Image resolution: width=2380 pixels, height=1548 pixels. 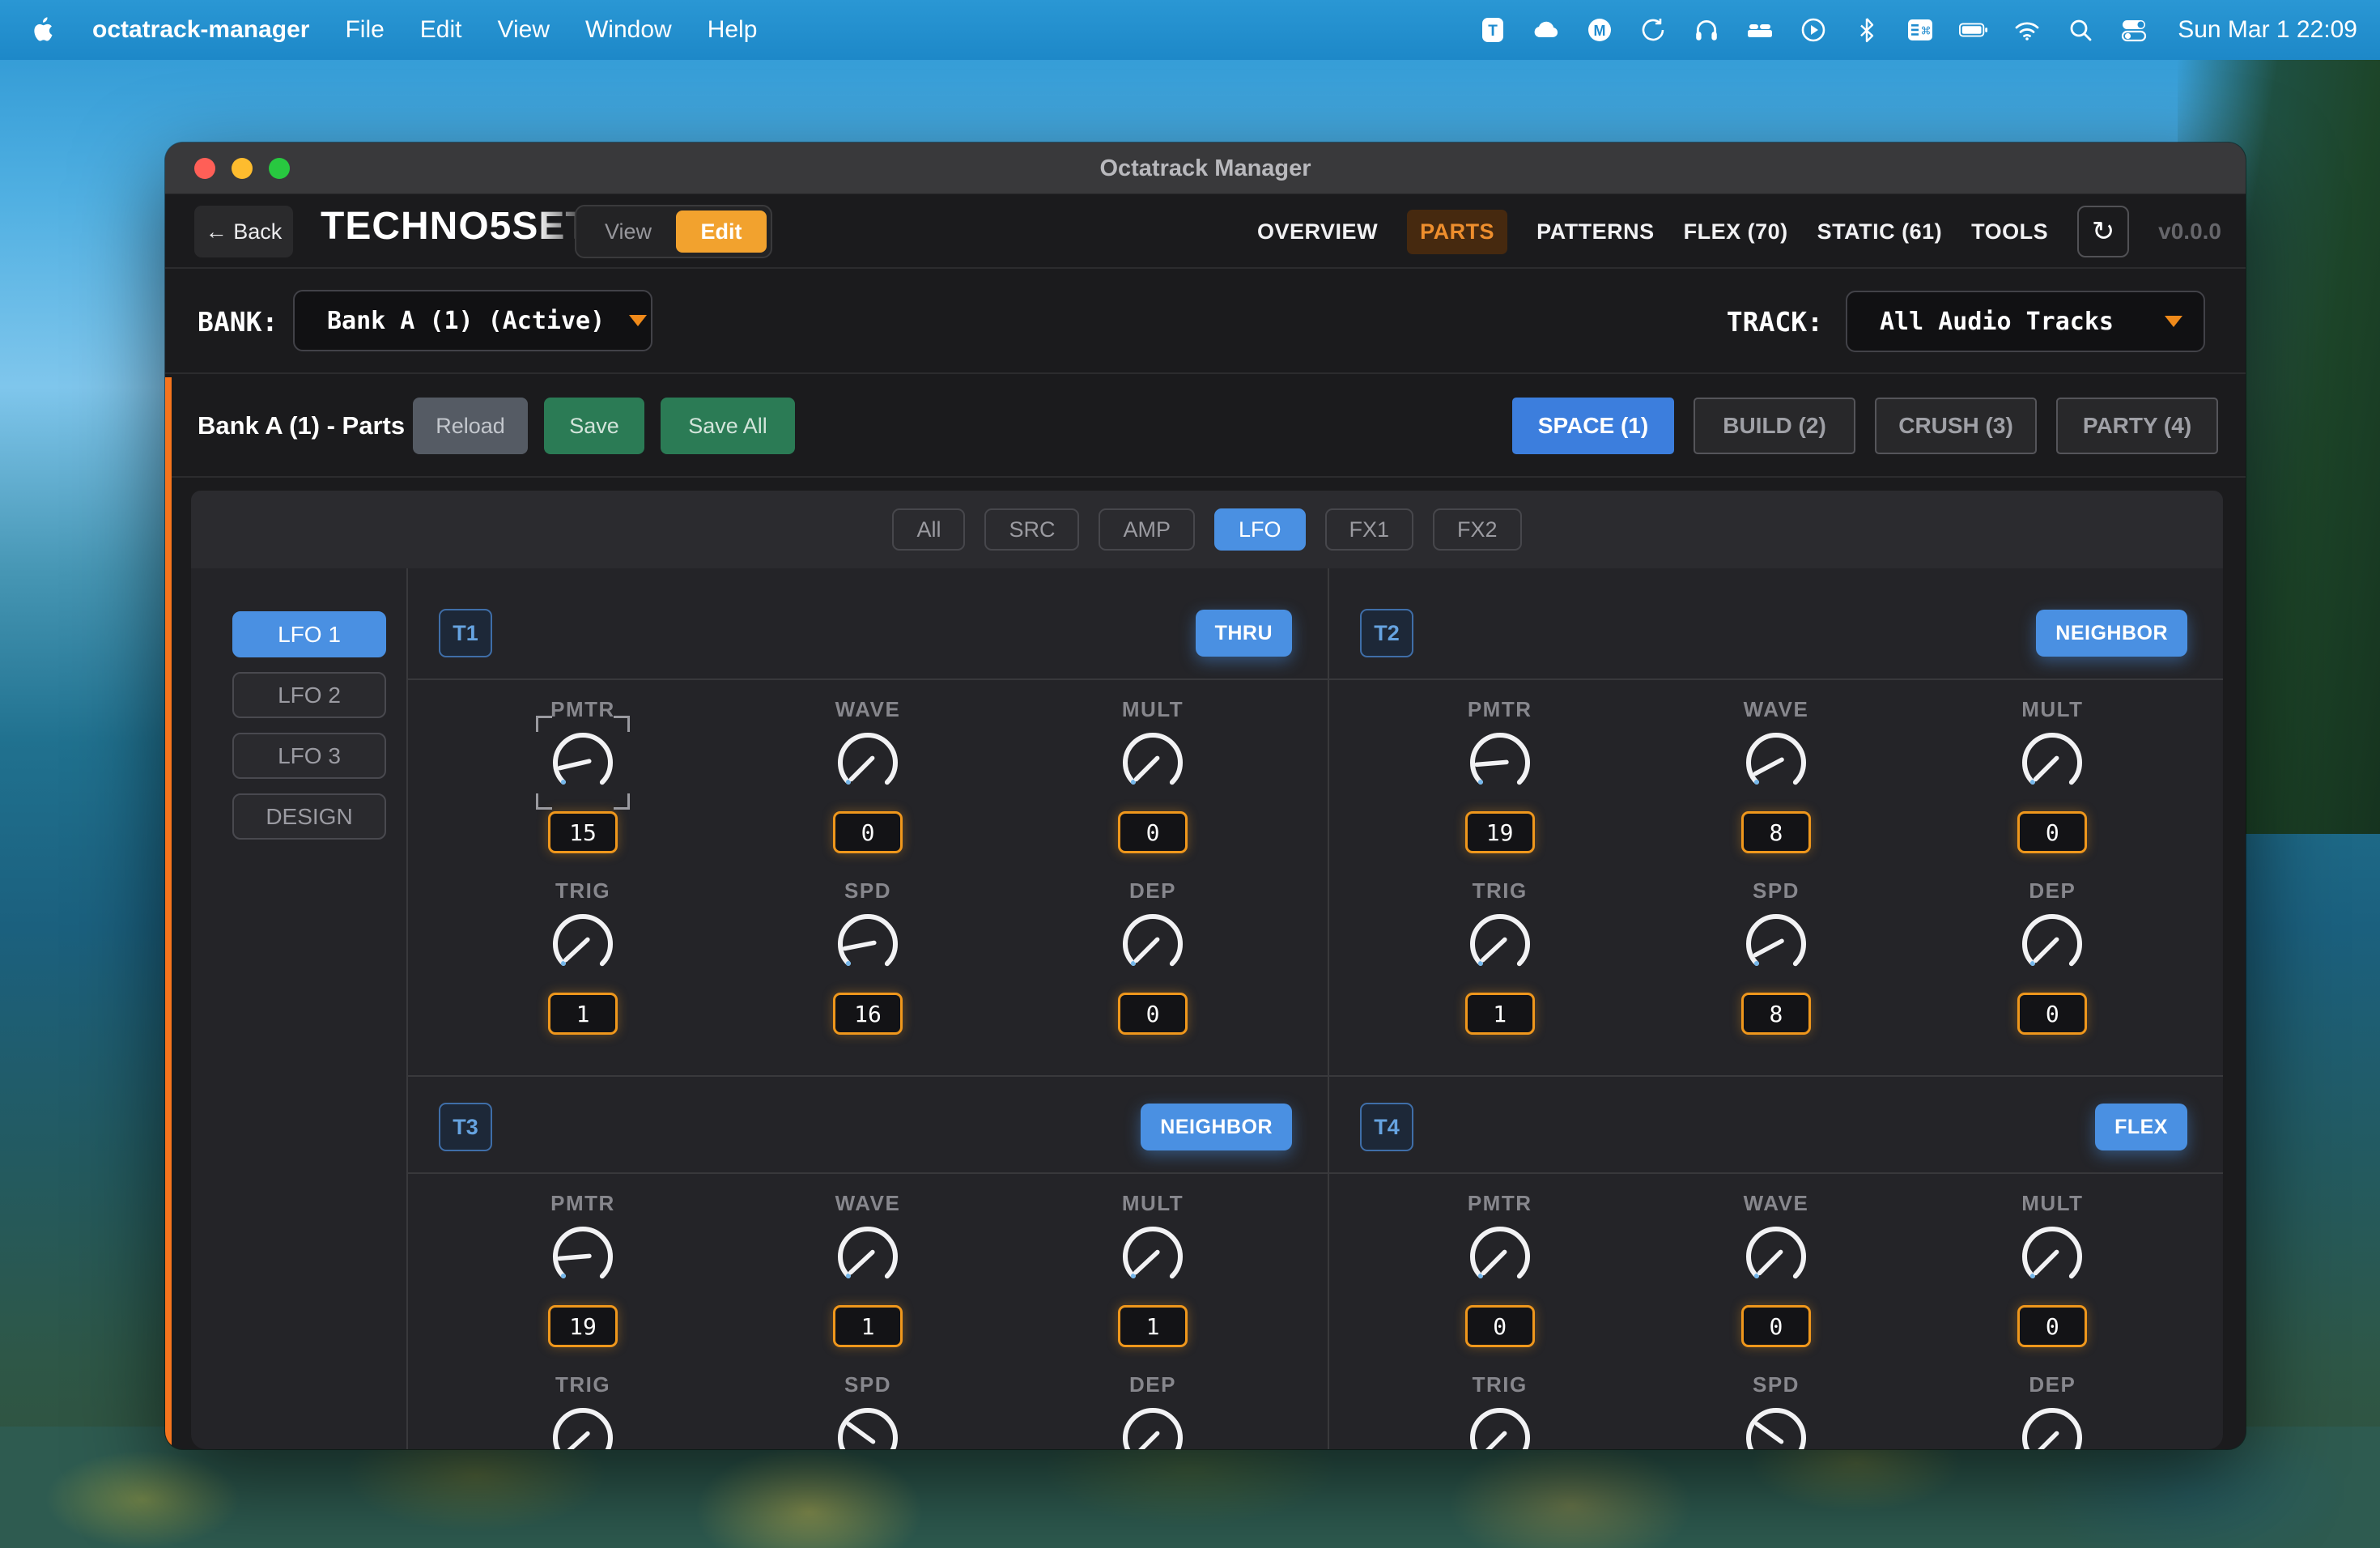 I want to click on nav-tools: TOOLS, so click(x=2010, y=232).